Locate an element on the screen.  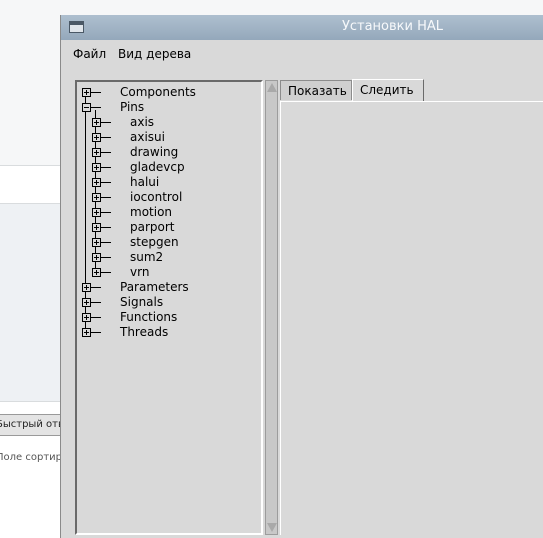
window-title: Установки HAL is located at coordinates (392, 26).